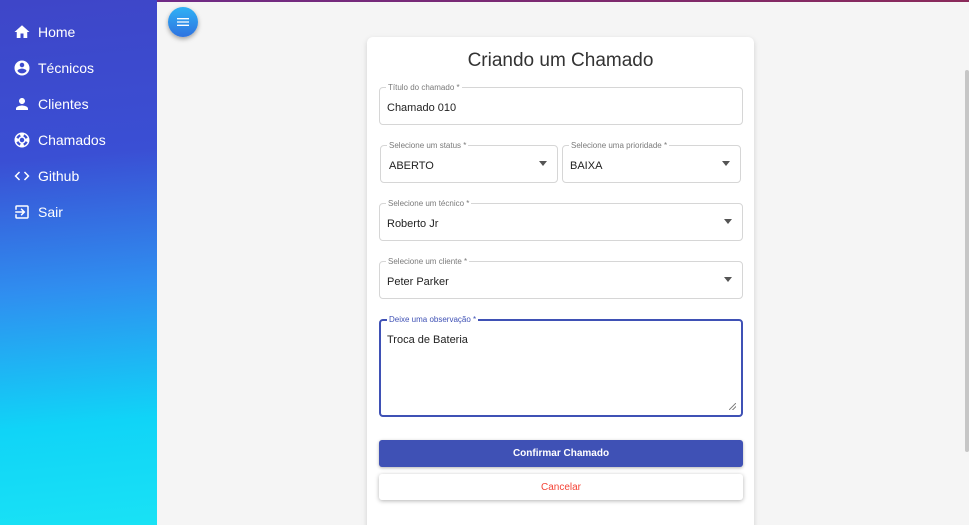 The height and width of the screenshot is (525, 969). I want to click on status-value: ABERTO, so click(411, 166).